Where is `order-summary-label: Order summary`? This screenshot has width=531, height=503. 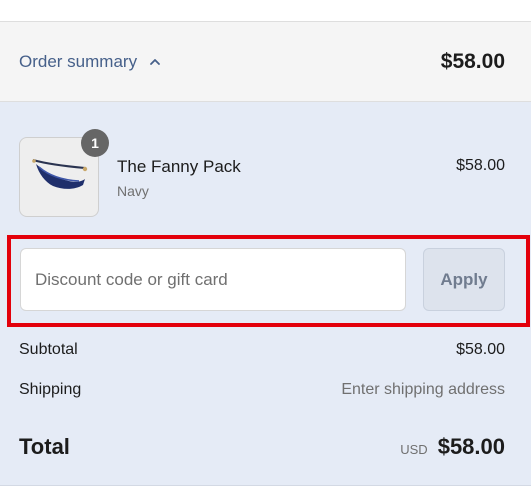
order-summary-label: Order summary is located at coordinates (78, 61).